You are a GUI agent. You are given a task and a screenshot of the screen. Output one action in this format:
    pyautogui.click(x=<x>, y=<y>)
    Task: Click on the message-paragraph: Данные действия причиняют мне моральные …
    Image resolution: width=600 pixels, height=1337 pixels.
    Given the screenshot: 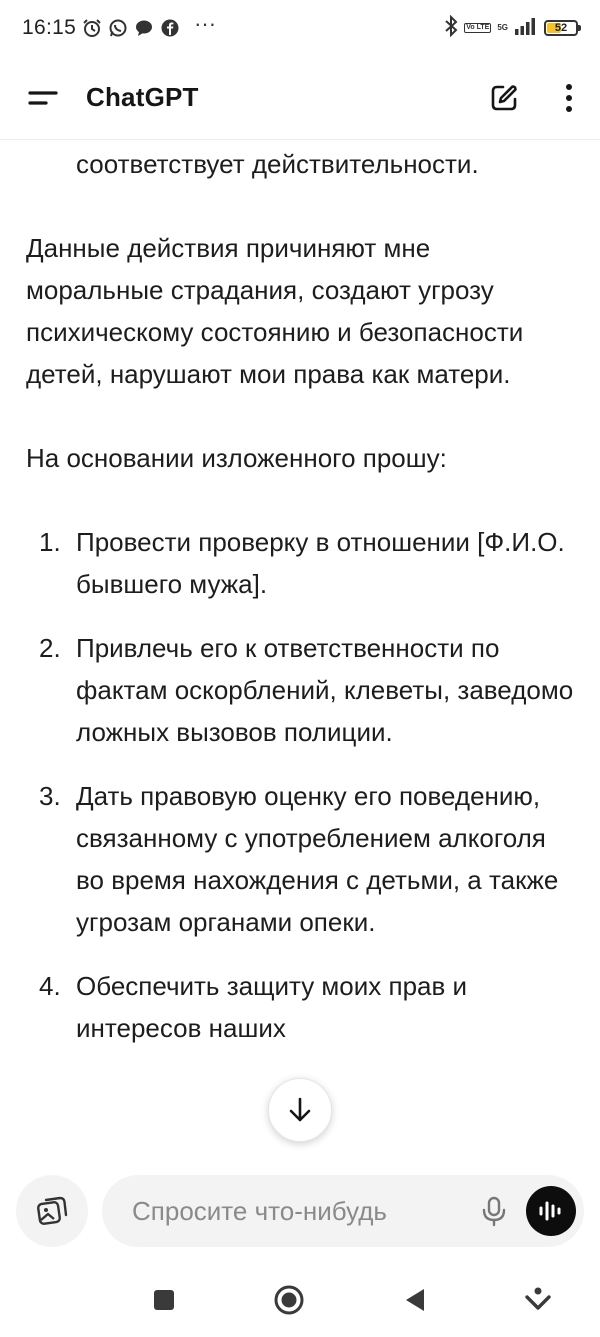 What is the action you would take?
    pyautogui.click(x=275, y=311)
    